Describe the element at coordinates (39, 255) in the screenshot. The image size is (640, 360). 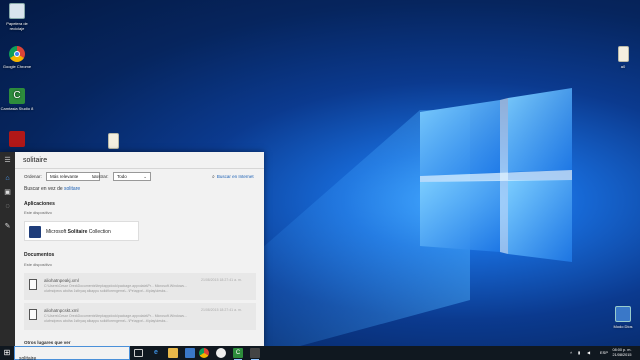
I see `docs-section-title: Documentos` at that location.